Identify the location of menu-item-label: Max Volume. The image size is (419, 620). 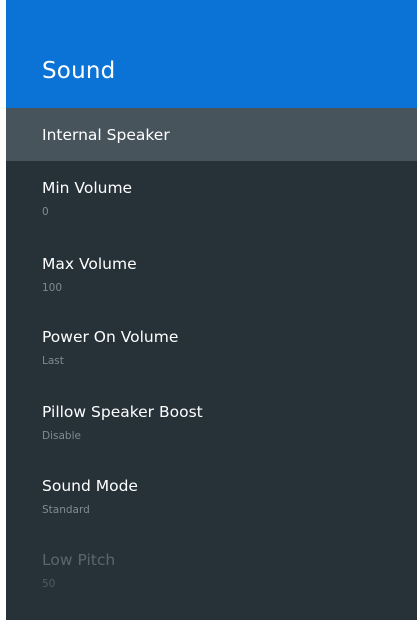
(89, 264).